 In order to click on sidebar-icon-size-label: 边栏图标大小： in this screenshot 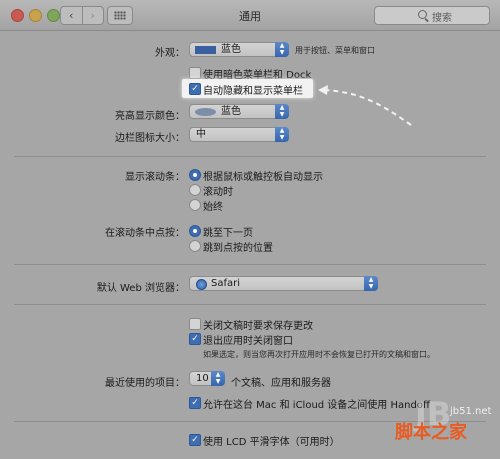, I will do `click(150, 138)`.